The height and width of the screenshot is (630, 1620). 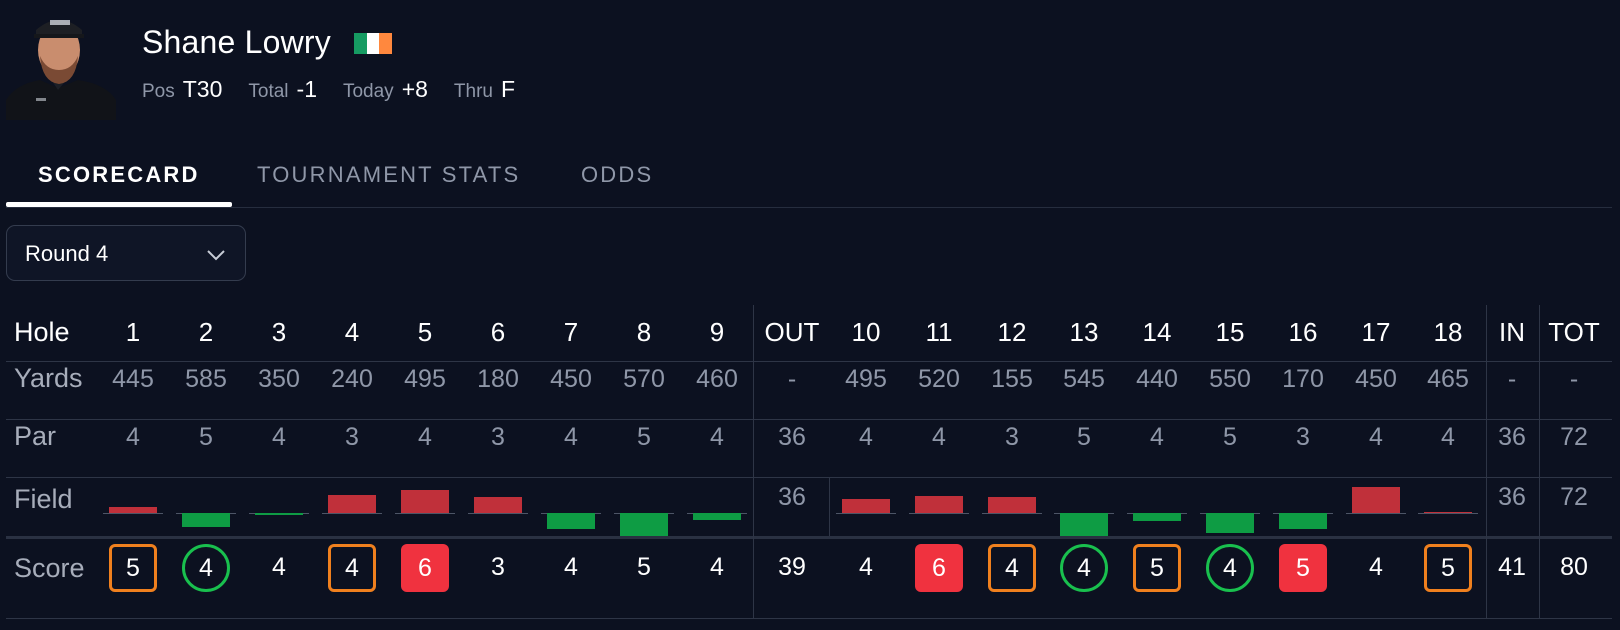 I want to click on yards-cell: 450, so click(x=1376, y=379).